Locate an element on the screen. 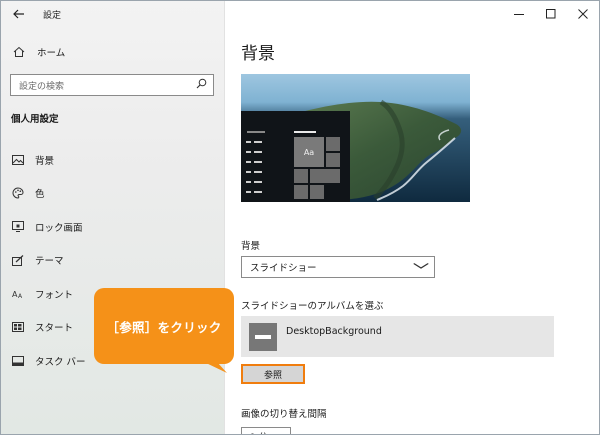 Image resolution: width=600 pixels, height=435 pixels. sidebar-item-lock-screen: ロック画面 is located at coordinates (113, 227).